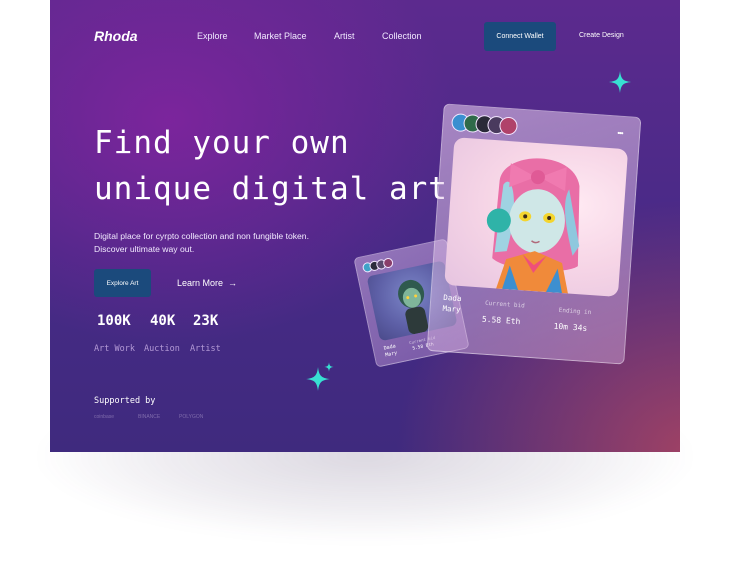  I want to click on supported-by-title: Supported by, so click(125, 401).